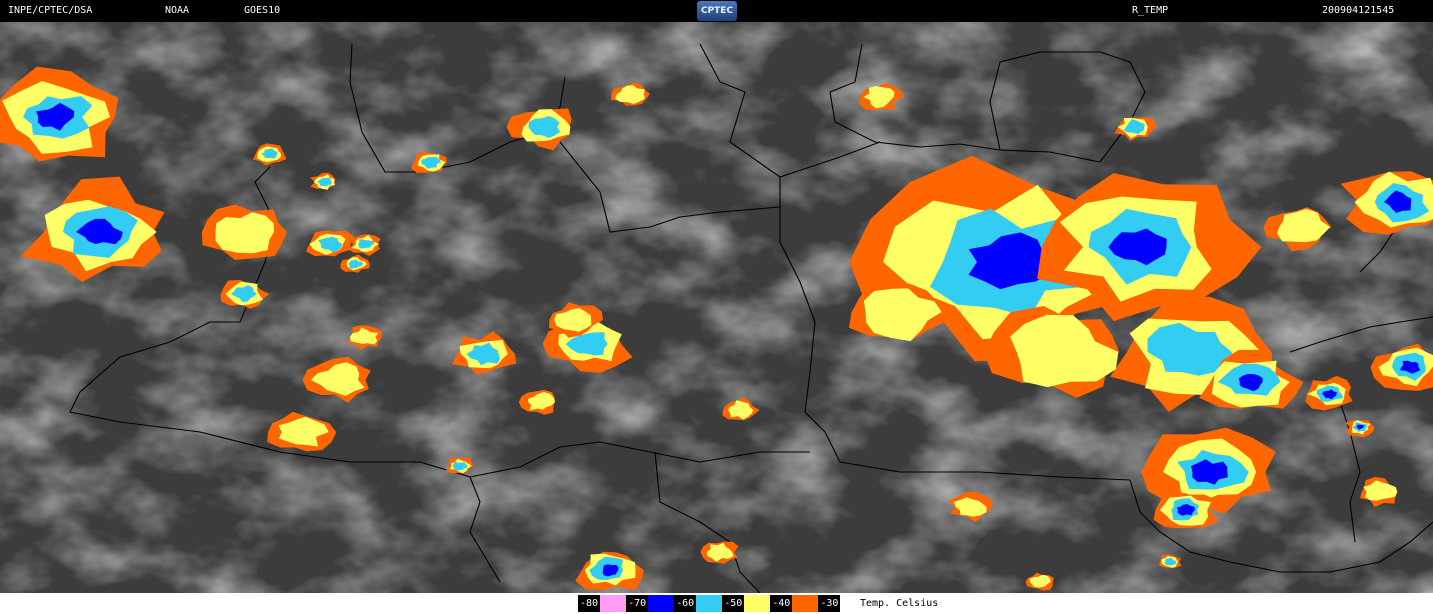  Describe the element at coordinates (50, 10) in the screenshot. I see `source-label: INPE/CPTEC/DSA` at that location.